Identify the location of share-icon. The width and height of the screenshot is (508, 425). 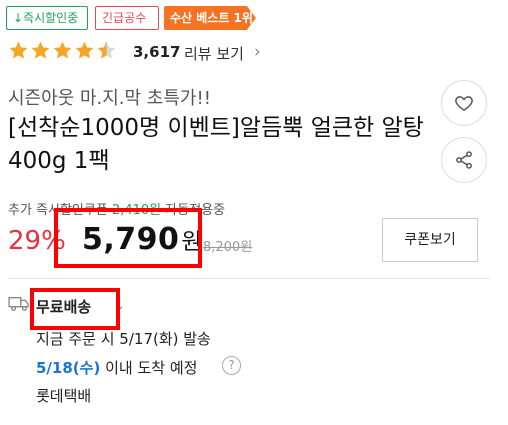
(464, 160).